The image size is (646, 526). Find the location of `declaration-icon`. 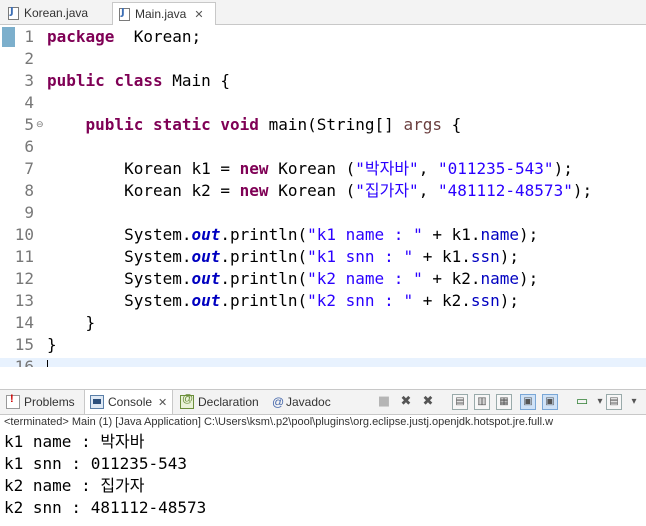

declaration-icon is located at coordinates (187, 401).